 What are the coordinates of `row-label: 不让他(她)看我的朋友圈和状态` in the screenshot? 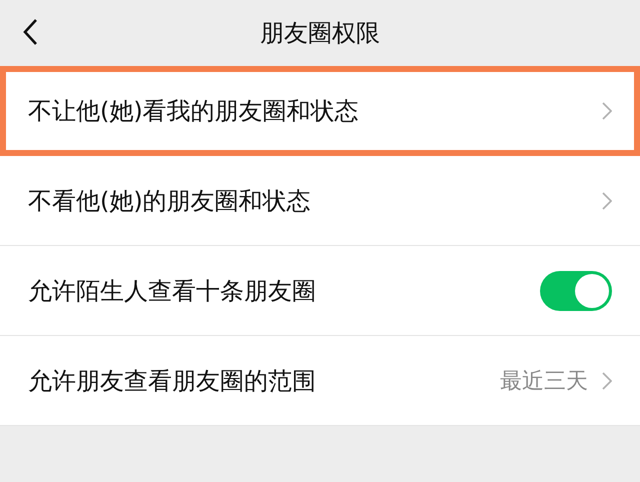 It's located at (194, 111).